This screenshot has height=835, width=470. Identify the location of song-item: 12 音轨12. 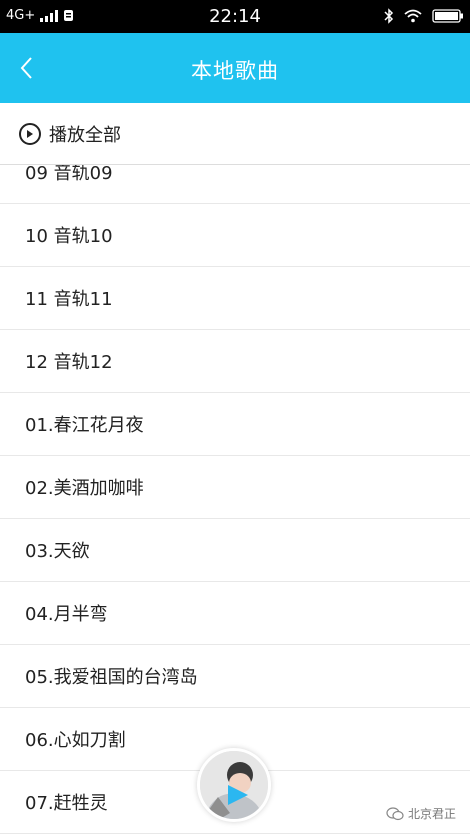
(235, 361).